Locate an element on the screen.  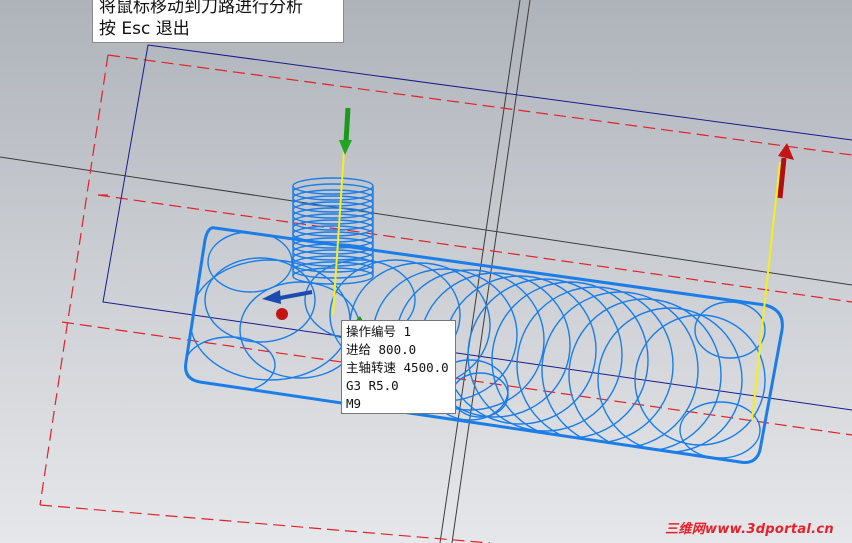
watermark: 三维网www.3dportal.cn is located at coordinates (749, 529).